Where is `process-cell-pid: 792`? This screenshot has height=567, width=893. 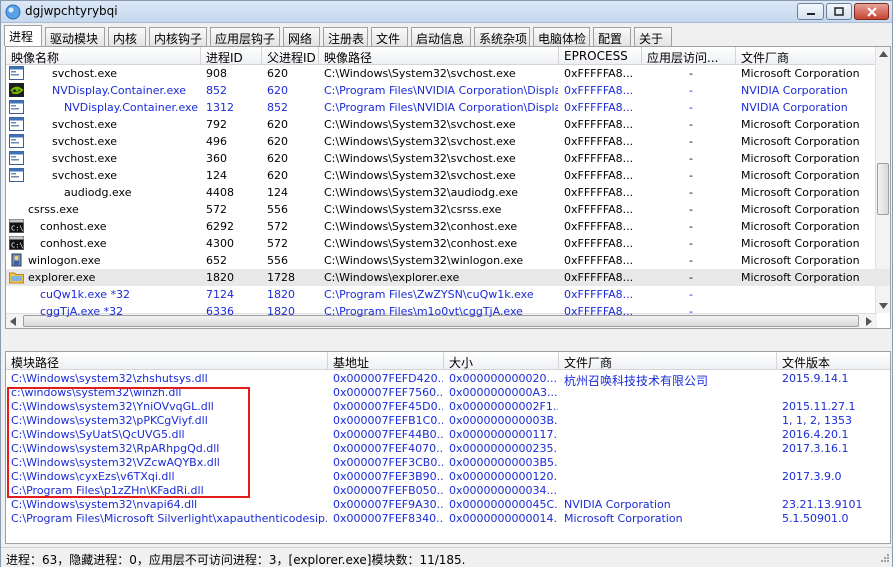
process-cell-pid: 792 is located at coordinates (216, 124).